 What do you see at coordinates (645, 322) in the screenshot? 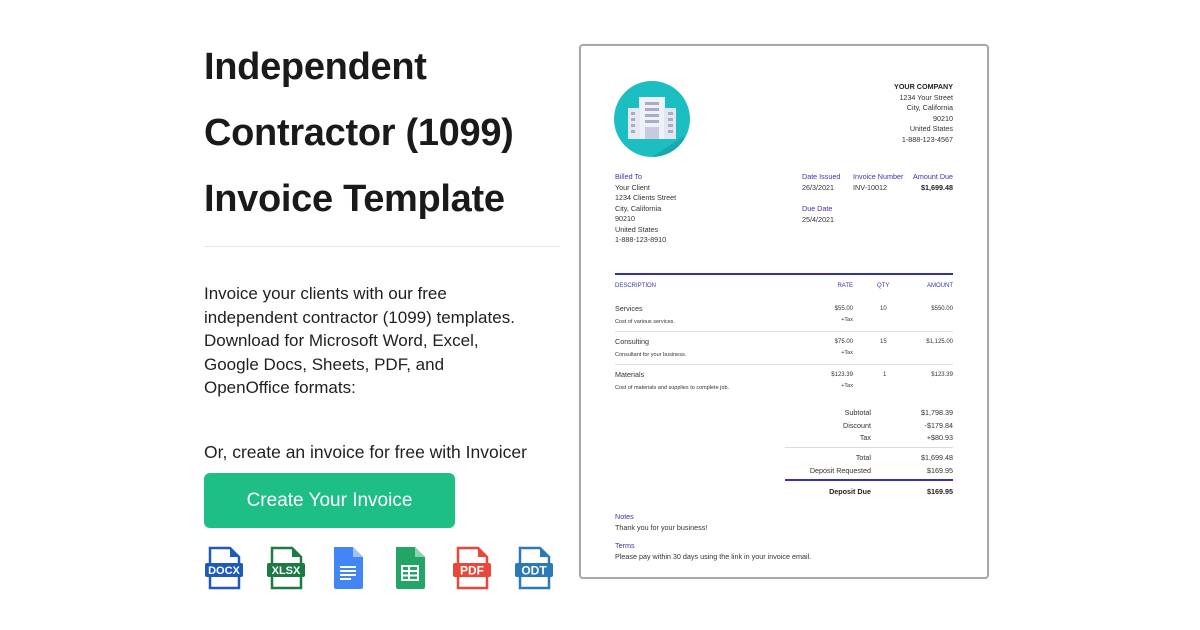
I see `item-detail: Cost of various services.` at bounding box center [645, 322].